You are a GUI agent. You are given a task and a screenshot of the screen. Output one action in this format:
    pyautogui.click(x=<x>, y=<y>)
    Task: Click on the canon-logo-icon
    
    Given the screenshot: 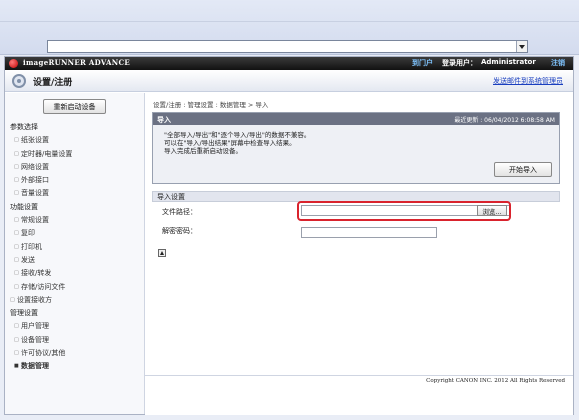 What is the action you would take?
    pyautogui.click(x=13, y=63)
    